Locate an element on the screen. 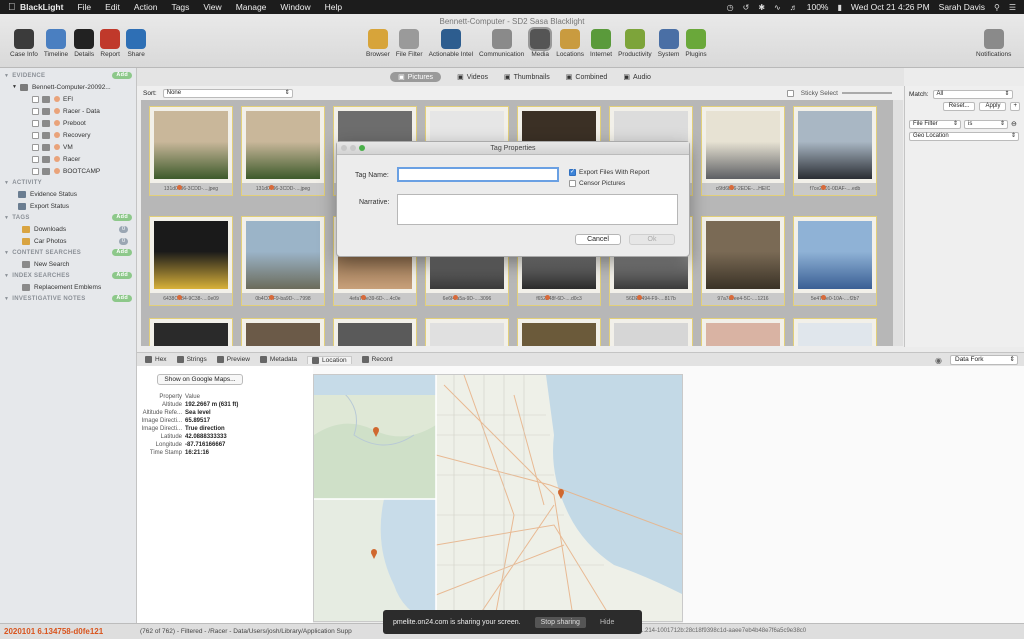 The width and height of the screenshot is (1024, 639). geo-location-select: Geo Location ⇕ is located at coordinates (964, 136).